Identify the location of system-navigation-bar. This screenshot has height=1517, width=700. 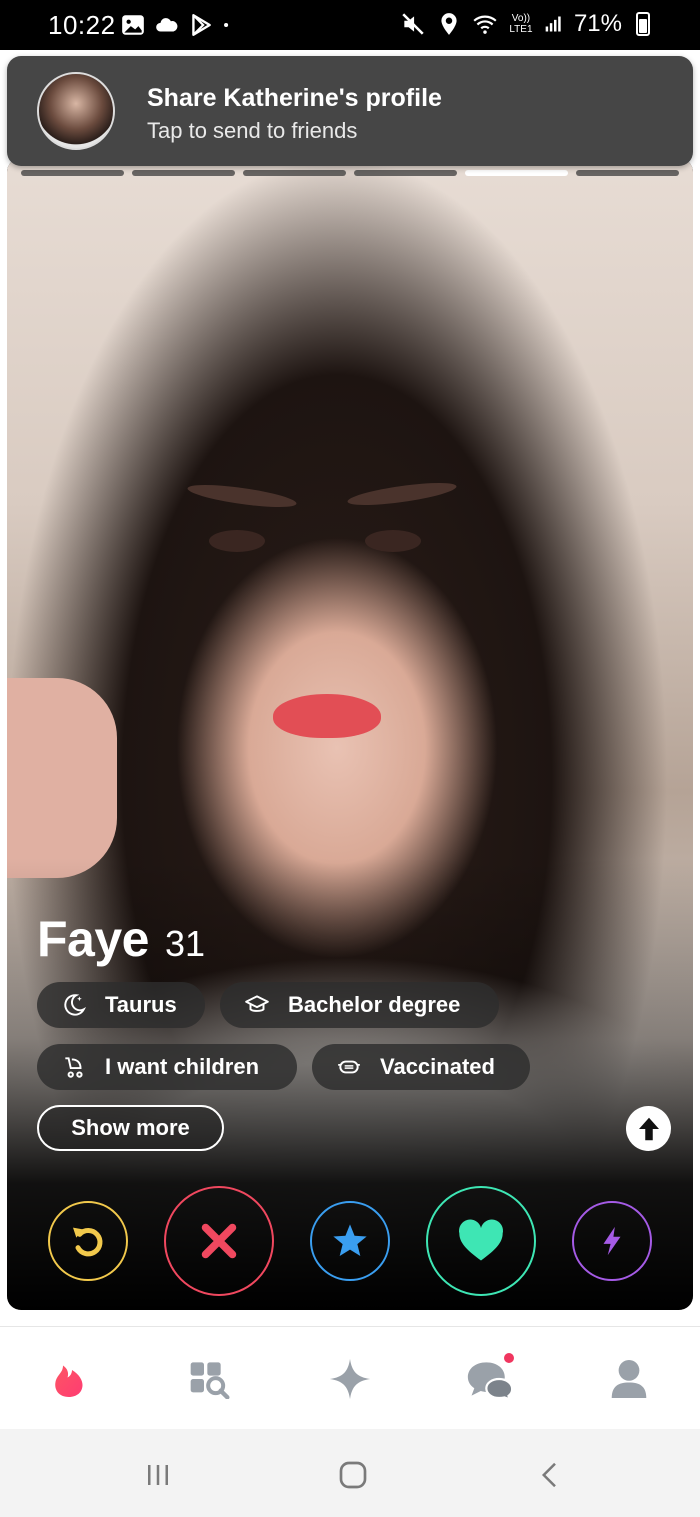
(350, 1473).